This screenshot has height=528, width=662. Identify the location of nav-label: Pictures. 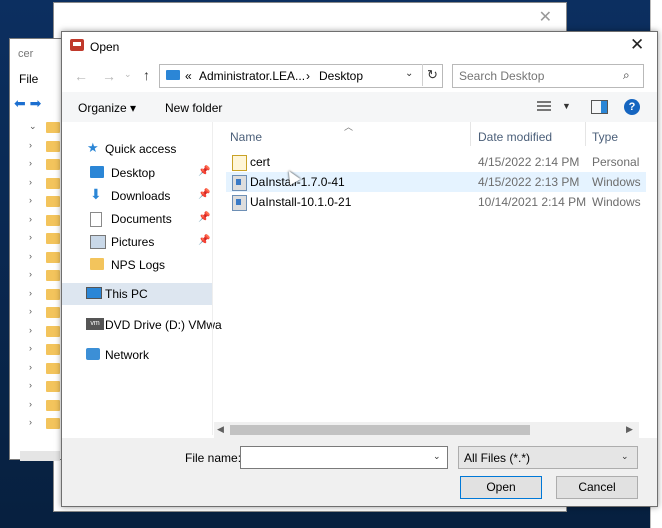
(133, 242).